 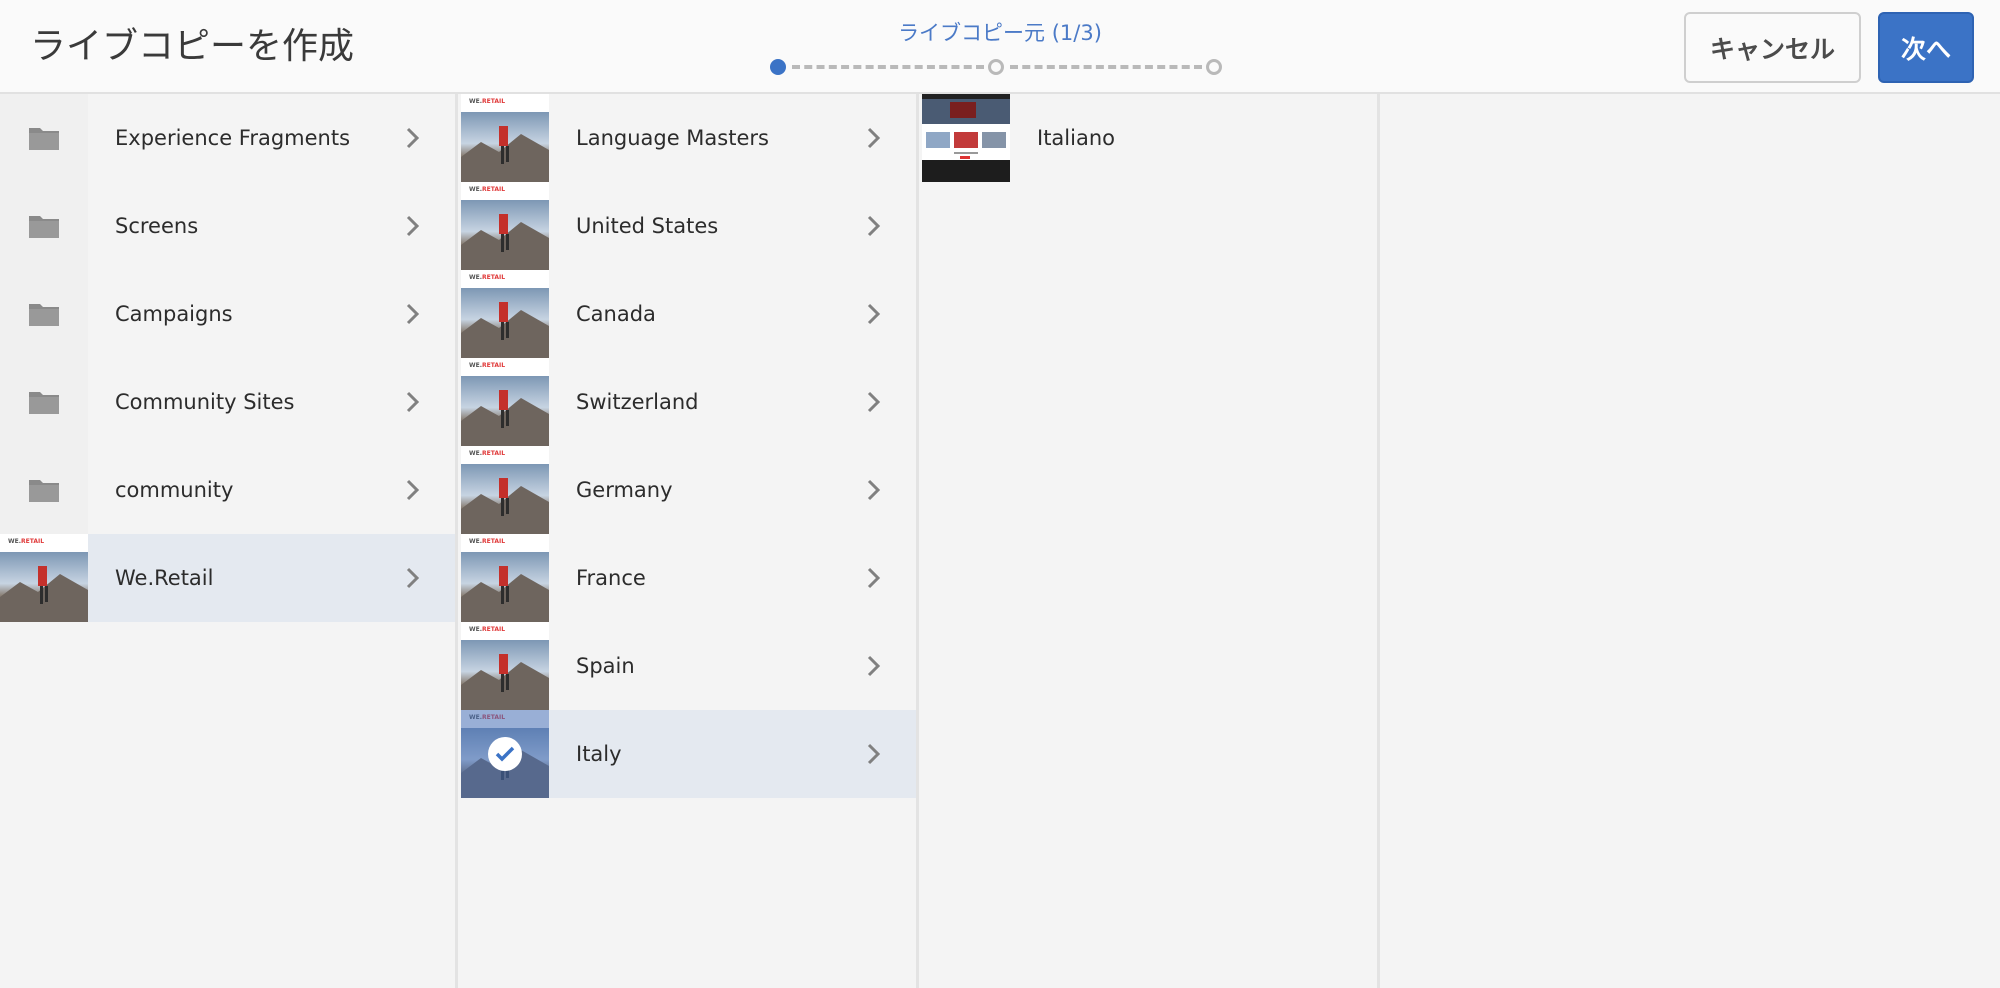 I want to click on cancel-button: キャンセル, so click(x=1772, y=47).